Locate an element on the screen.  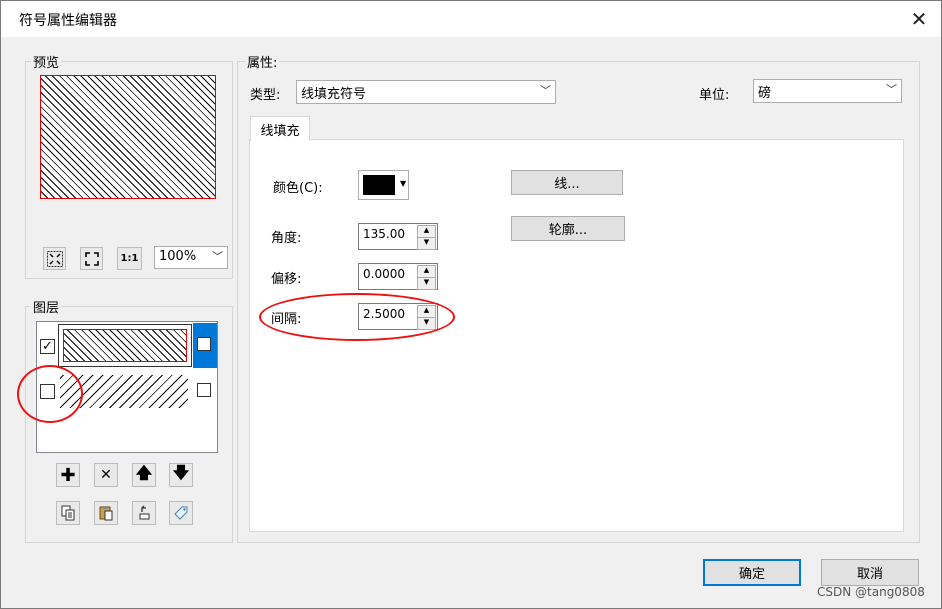
angle-value: 135.00 is located at coordinates (384, 234).